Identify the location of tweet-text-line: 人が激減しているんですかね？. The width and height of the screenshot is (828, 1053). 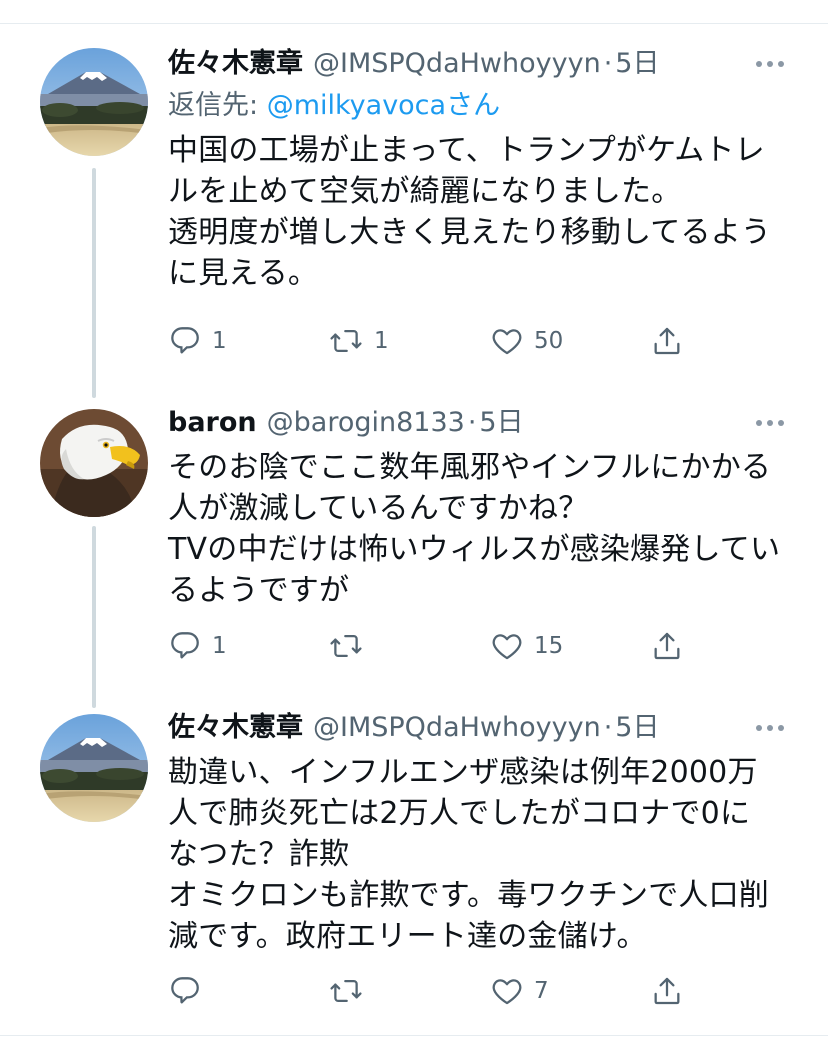
(378, 508).